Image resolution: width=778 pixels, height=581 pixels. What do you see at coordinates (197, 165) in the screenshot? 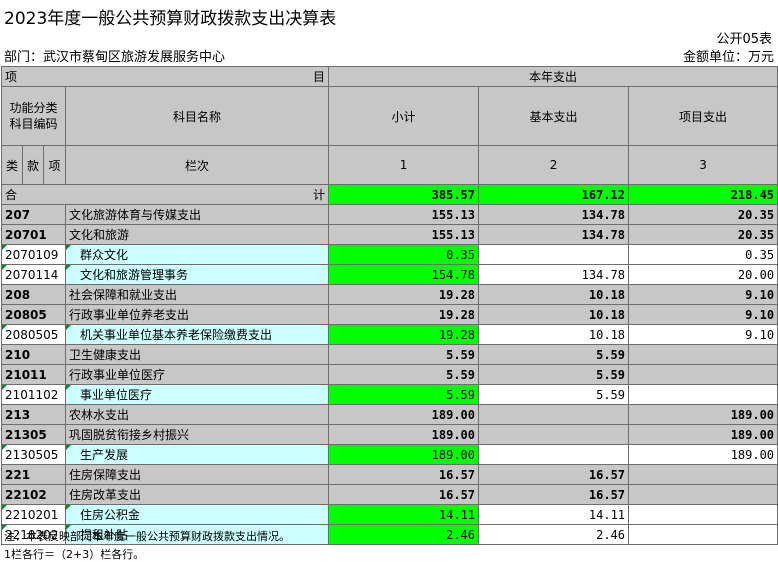
I see `col-label: 栏次` at bounding box center [197, 165].